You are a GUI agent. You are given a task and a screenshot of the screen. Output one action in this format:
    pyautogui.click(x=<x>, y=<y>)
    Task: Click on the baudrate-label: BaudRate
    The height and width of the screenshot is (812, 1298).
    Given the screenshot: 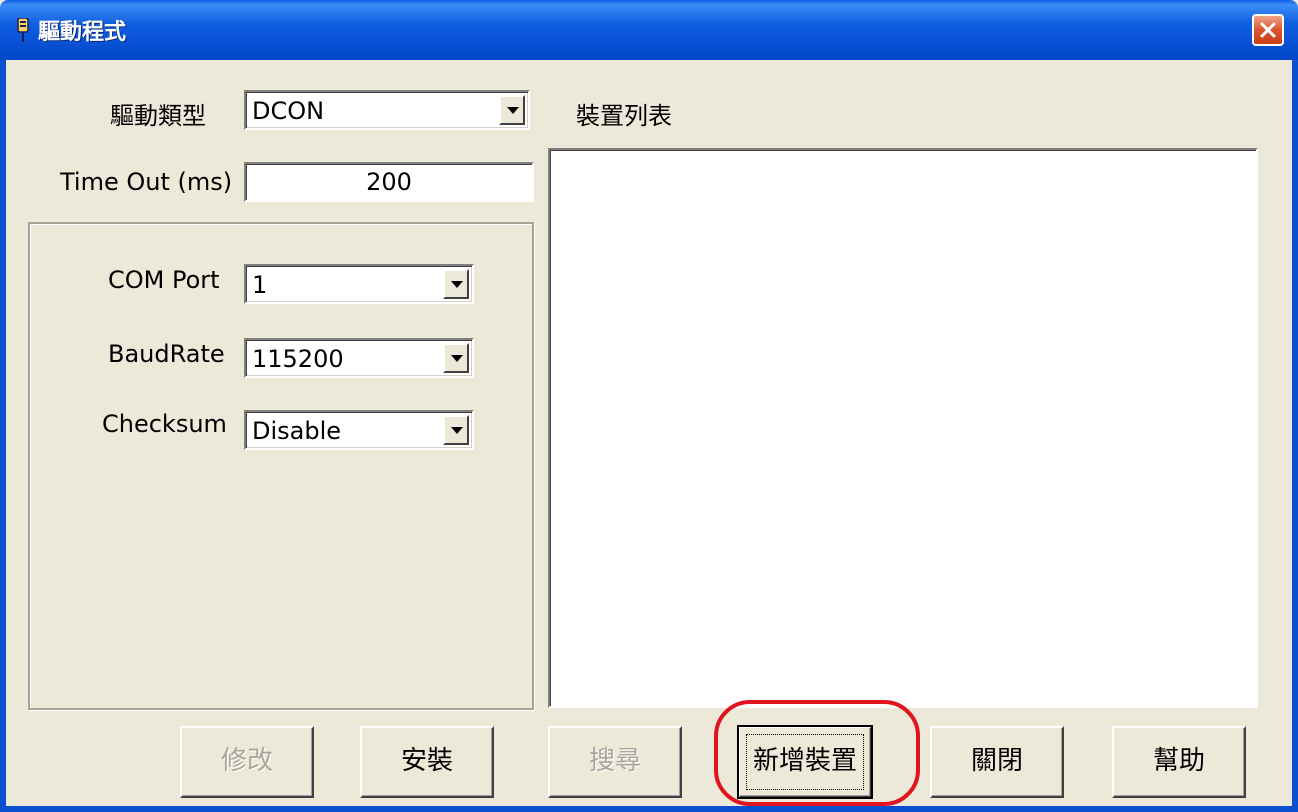 What is the action you would take?
    pyautogui.click(x=166, y=354)
    